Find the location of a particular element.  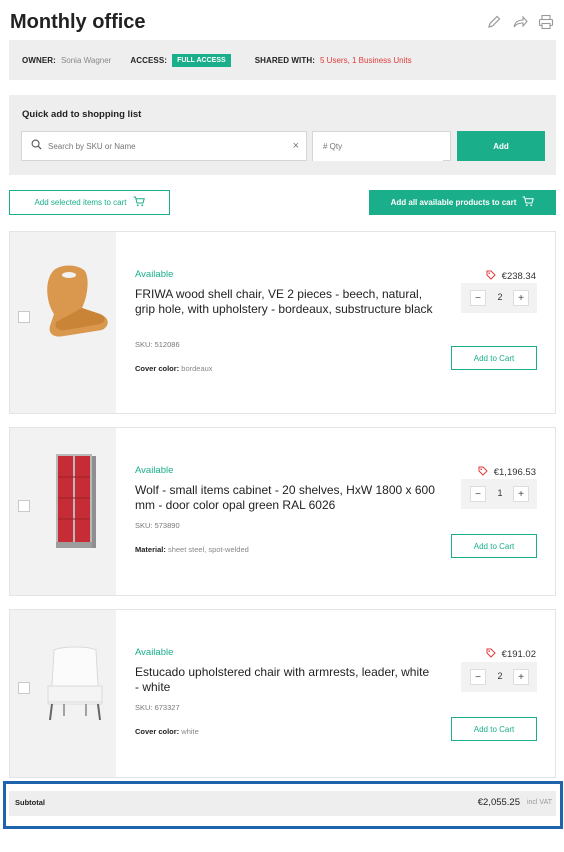

product-attribute: Material: sheet steel, spot-welded is located at coordinates (192, 549).